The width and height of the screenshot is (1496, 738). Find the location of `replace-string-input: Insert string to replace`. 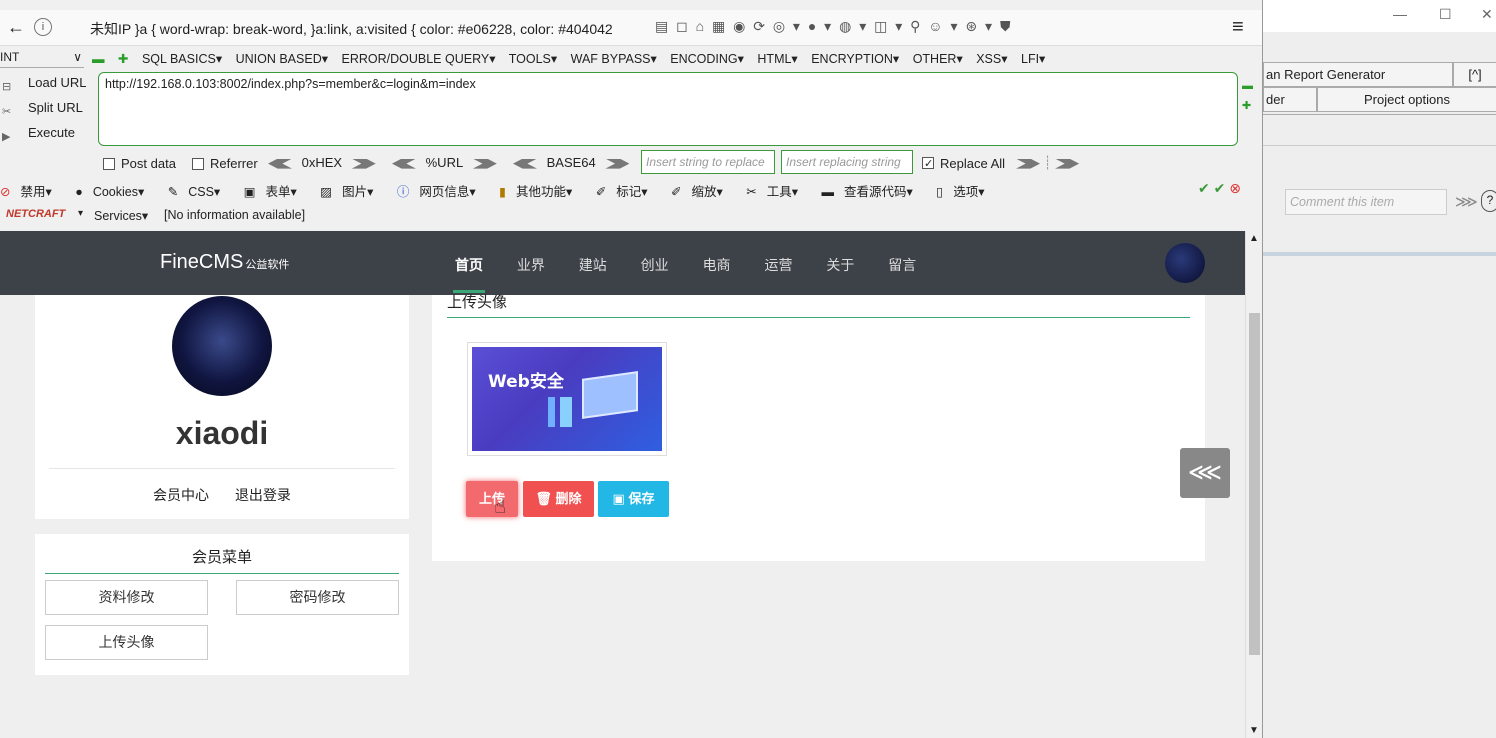

replace-string-input: Insert string to replace is located at coordinates (708, 162).